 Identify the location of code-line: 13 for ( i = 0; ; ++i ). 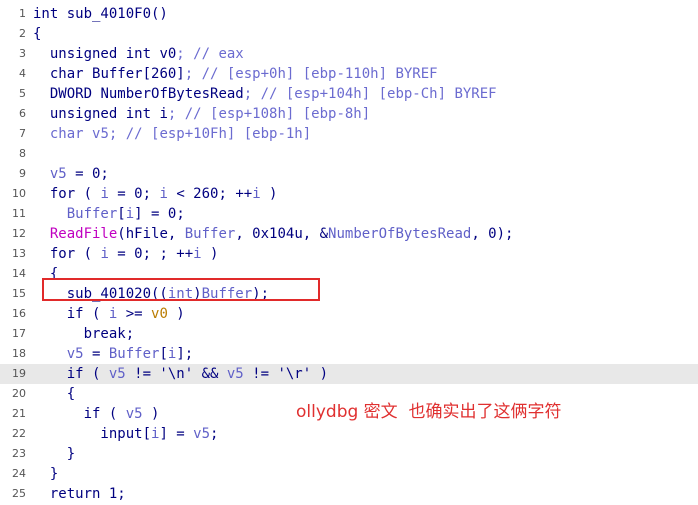
(349, 254).